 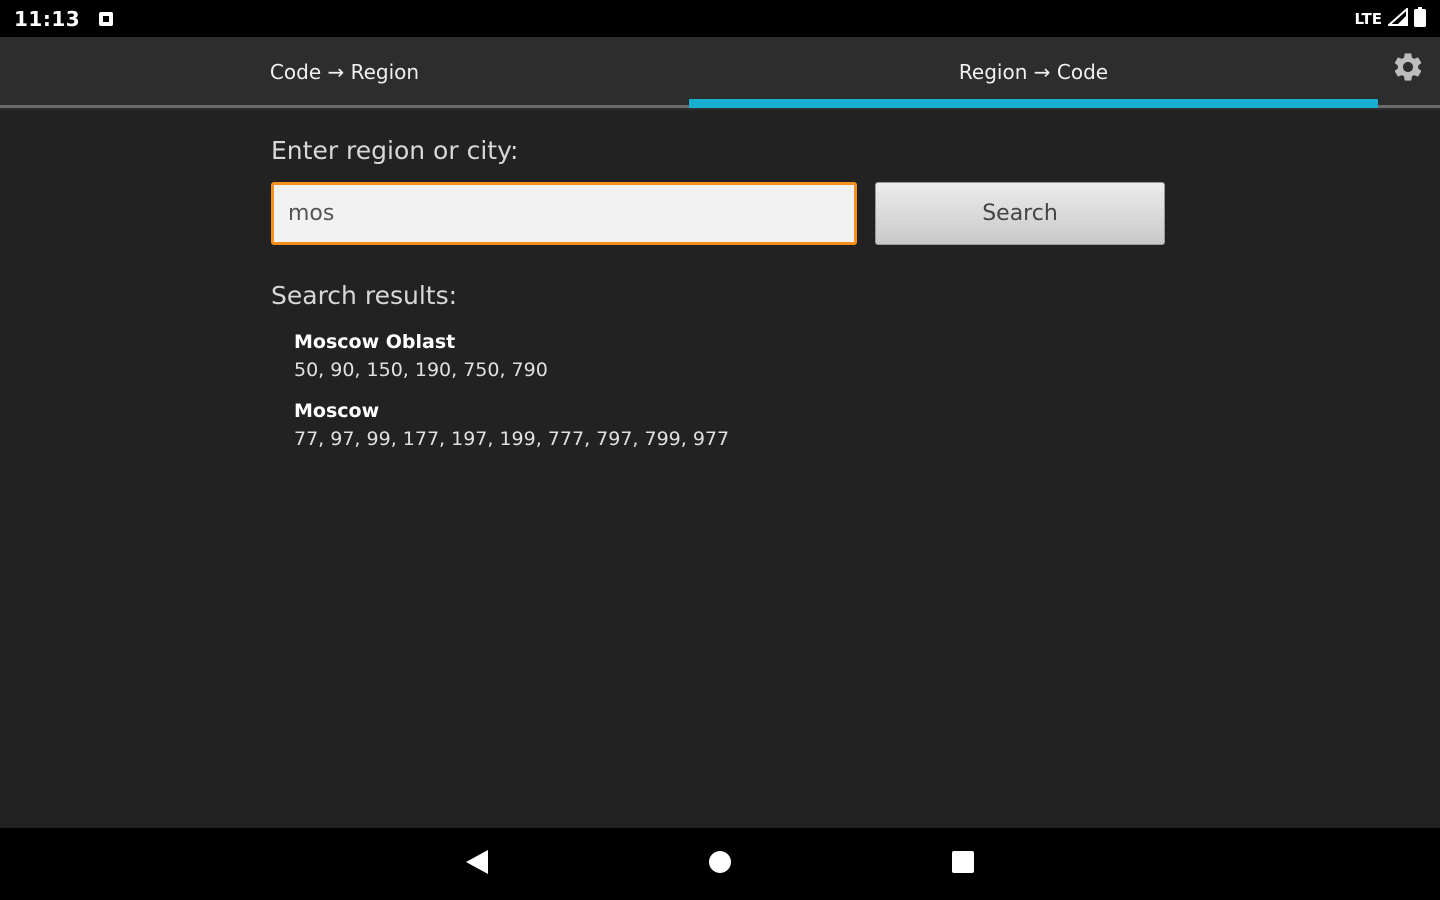 I want to click on settings-button, so click(x=1408, y=69).